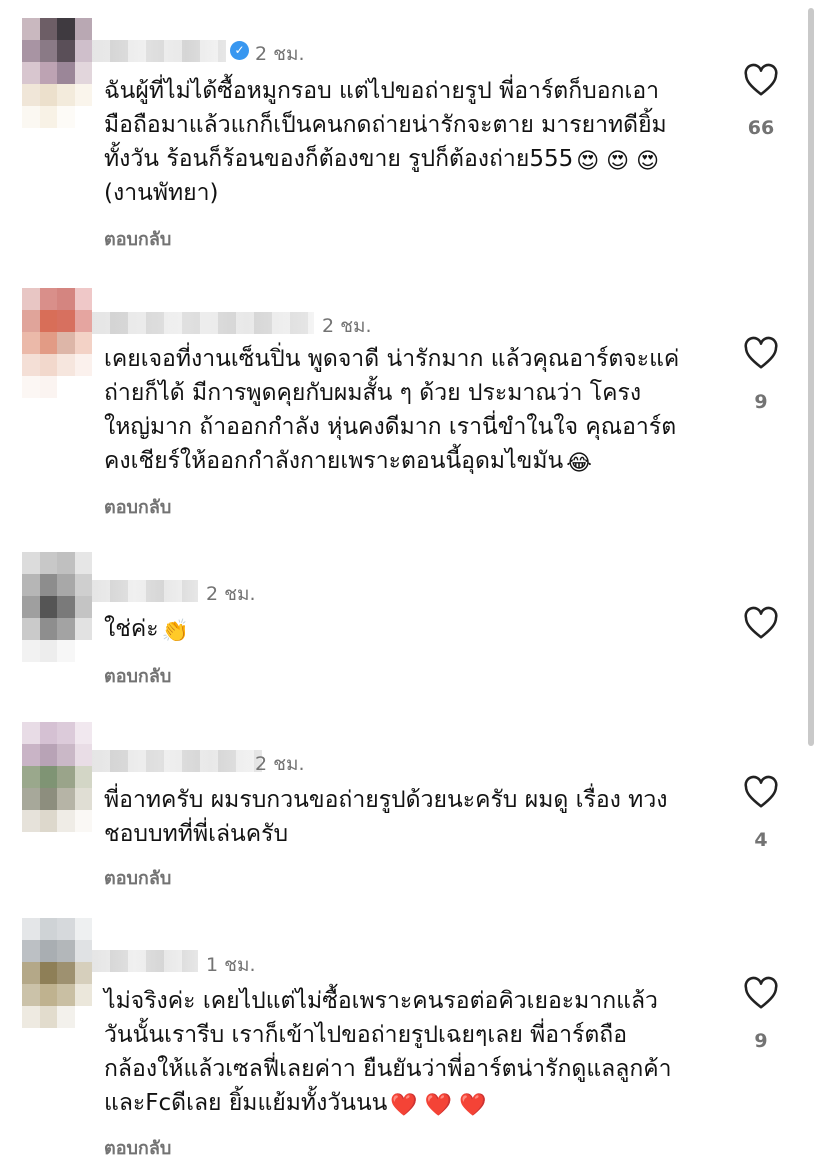  Describe the element at coordinates (761, 128) in the screenshot. I see `like-count: 66` at that location.